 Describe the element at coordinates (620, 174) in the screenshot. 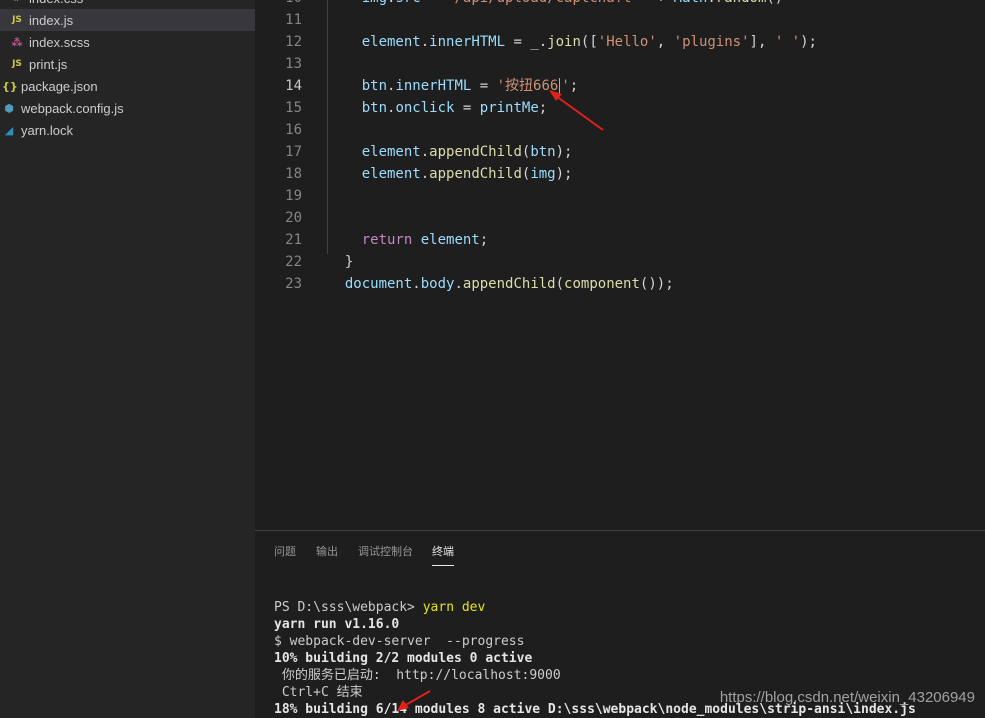

I see `code-line: 18 element.appendChild(img);` at that location.